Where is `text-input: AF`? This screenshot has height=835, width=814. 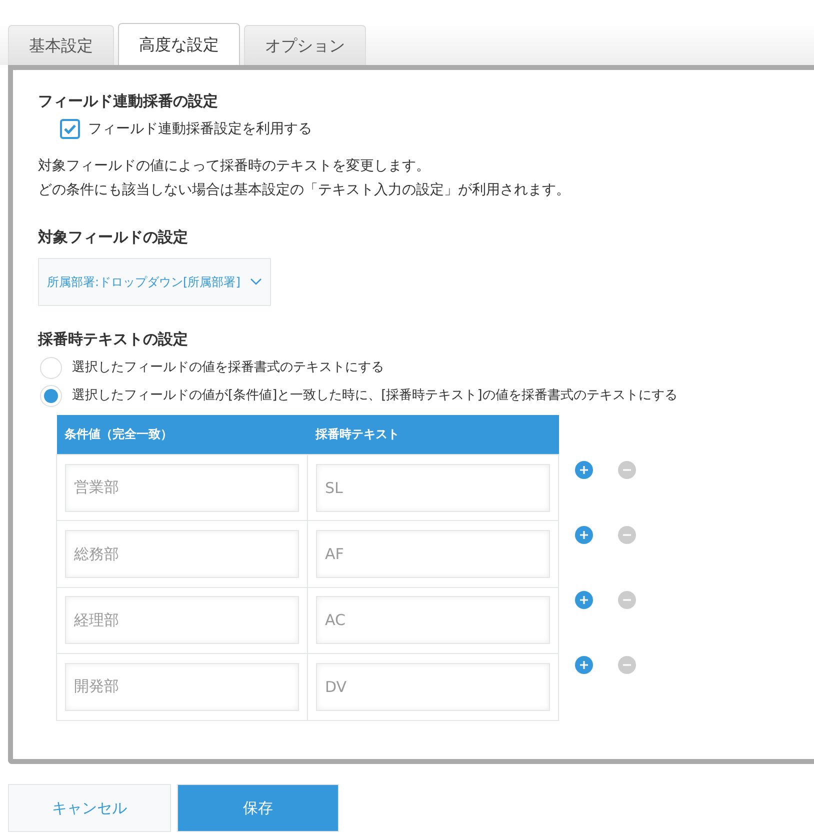
text-input: AF is located at coordinates (433, 554).